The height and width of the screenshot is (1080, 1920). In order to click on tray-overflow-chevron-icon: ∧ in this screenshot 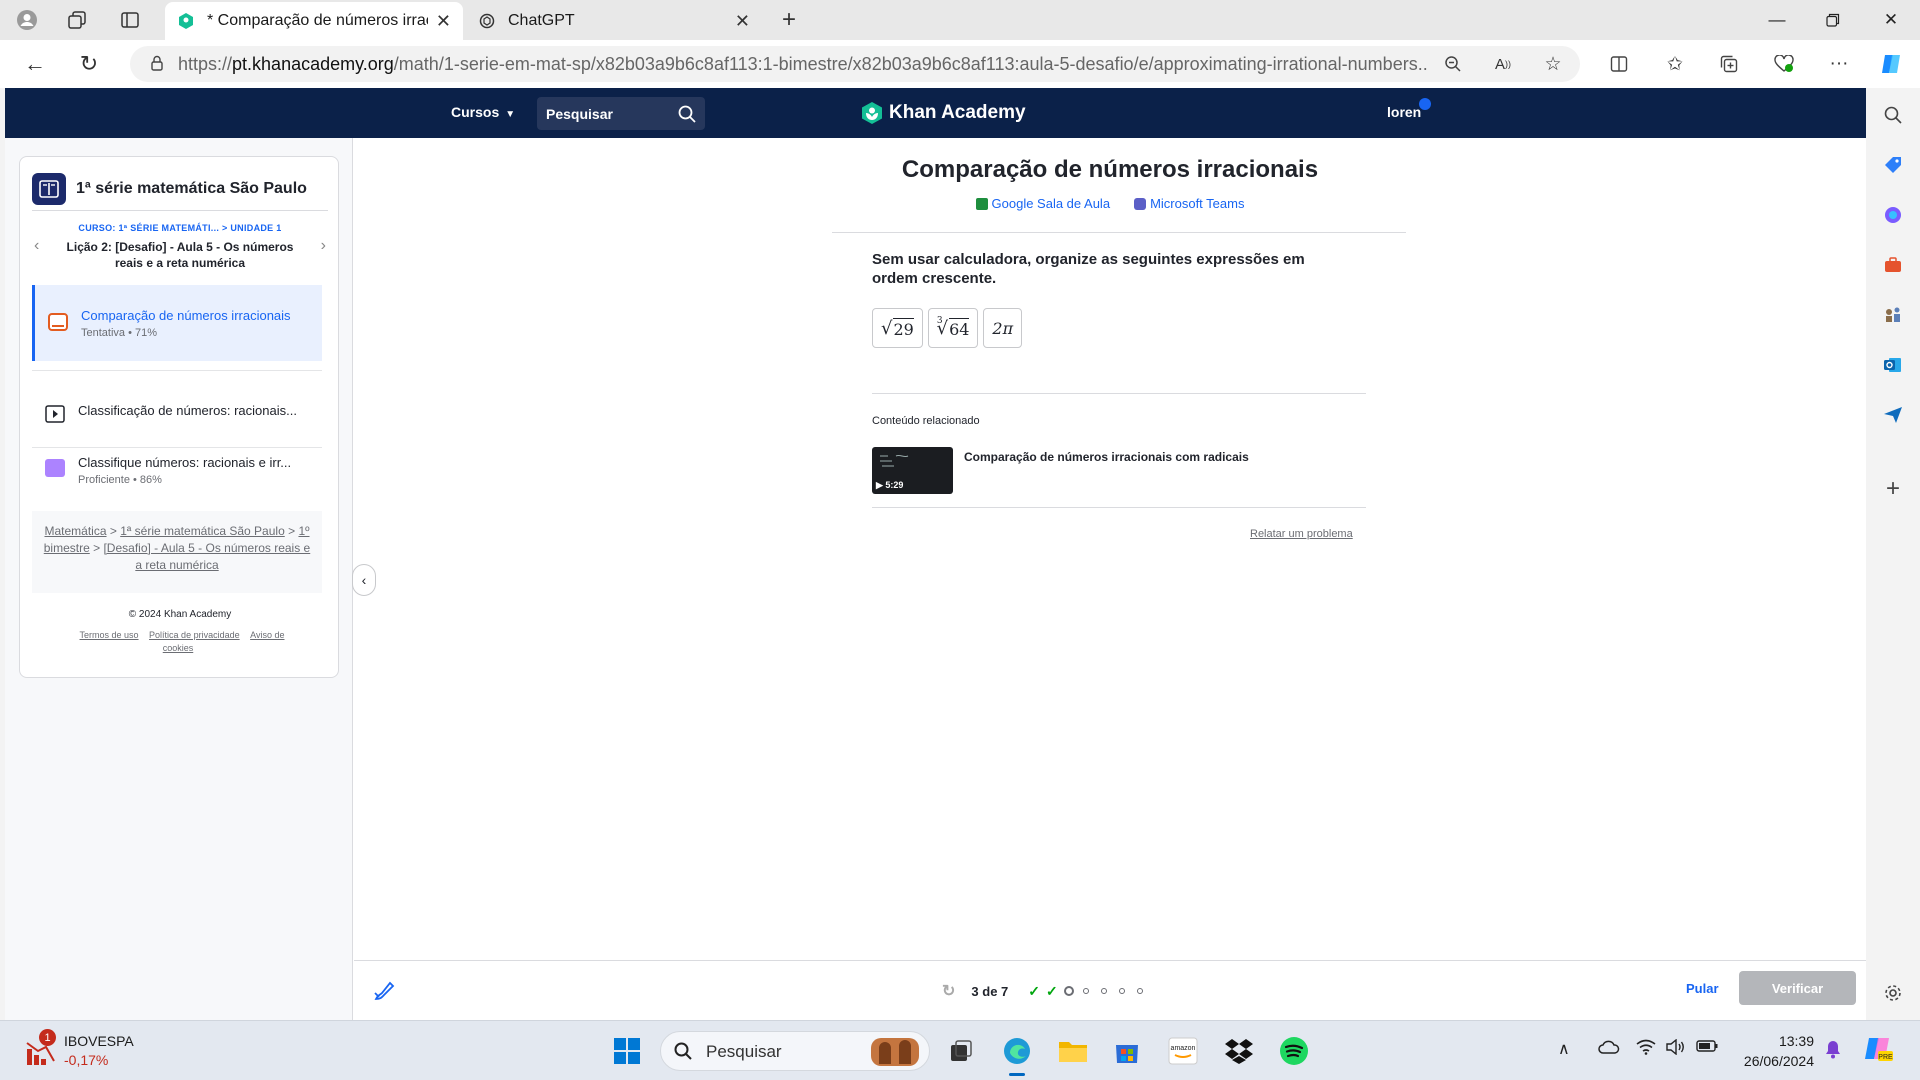, I will do `click(1564, 1049)`.